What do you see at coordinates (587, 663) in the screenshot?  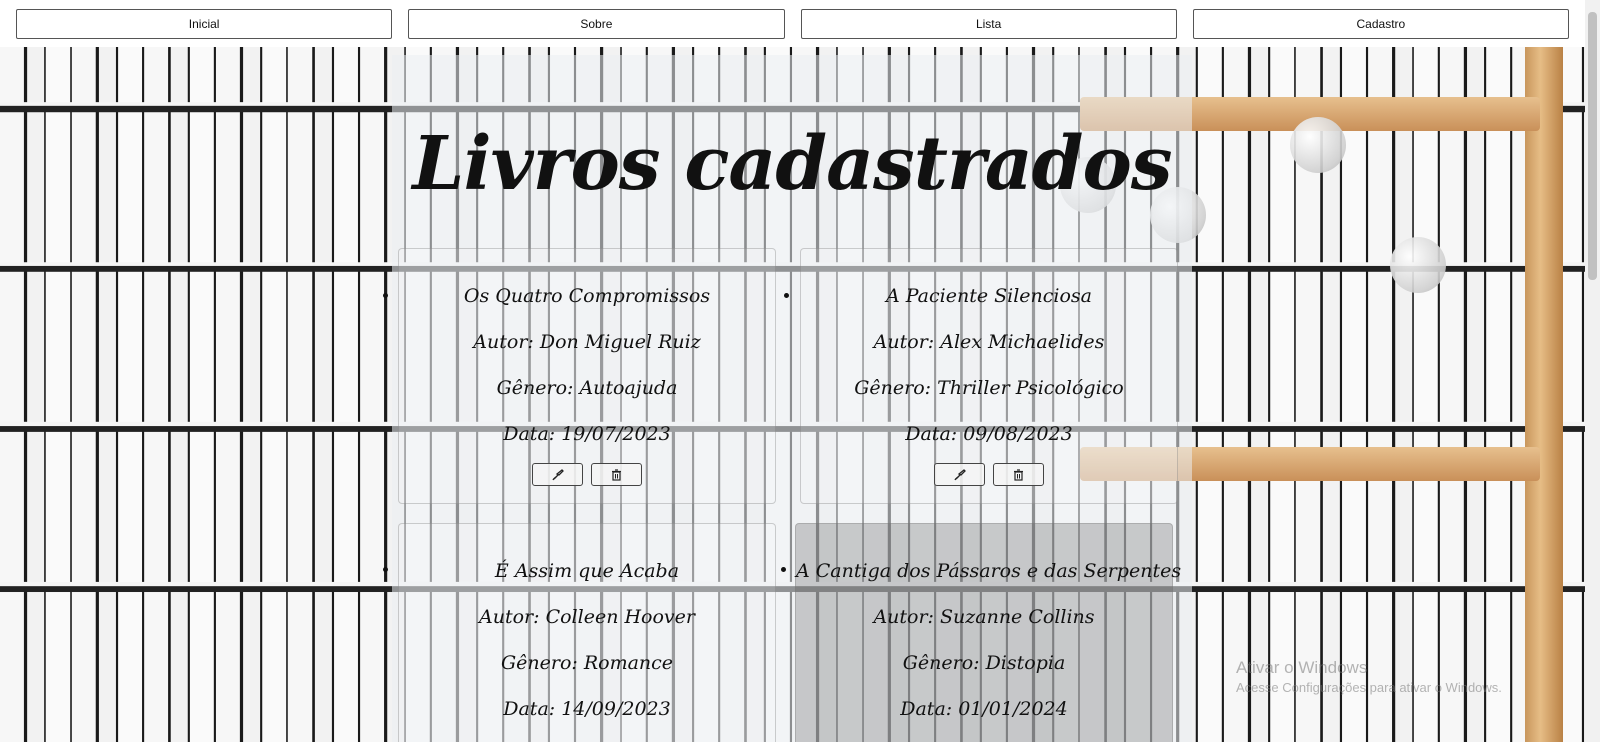 I see `book-genre: Gênero: Romance` at bounding box center [587, 663].